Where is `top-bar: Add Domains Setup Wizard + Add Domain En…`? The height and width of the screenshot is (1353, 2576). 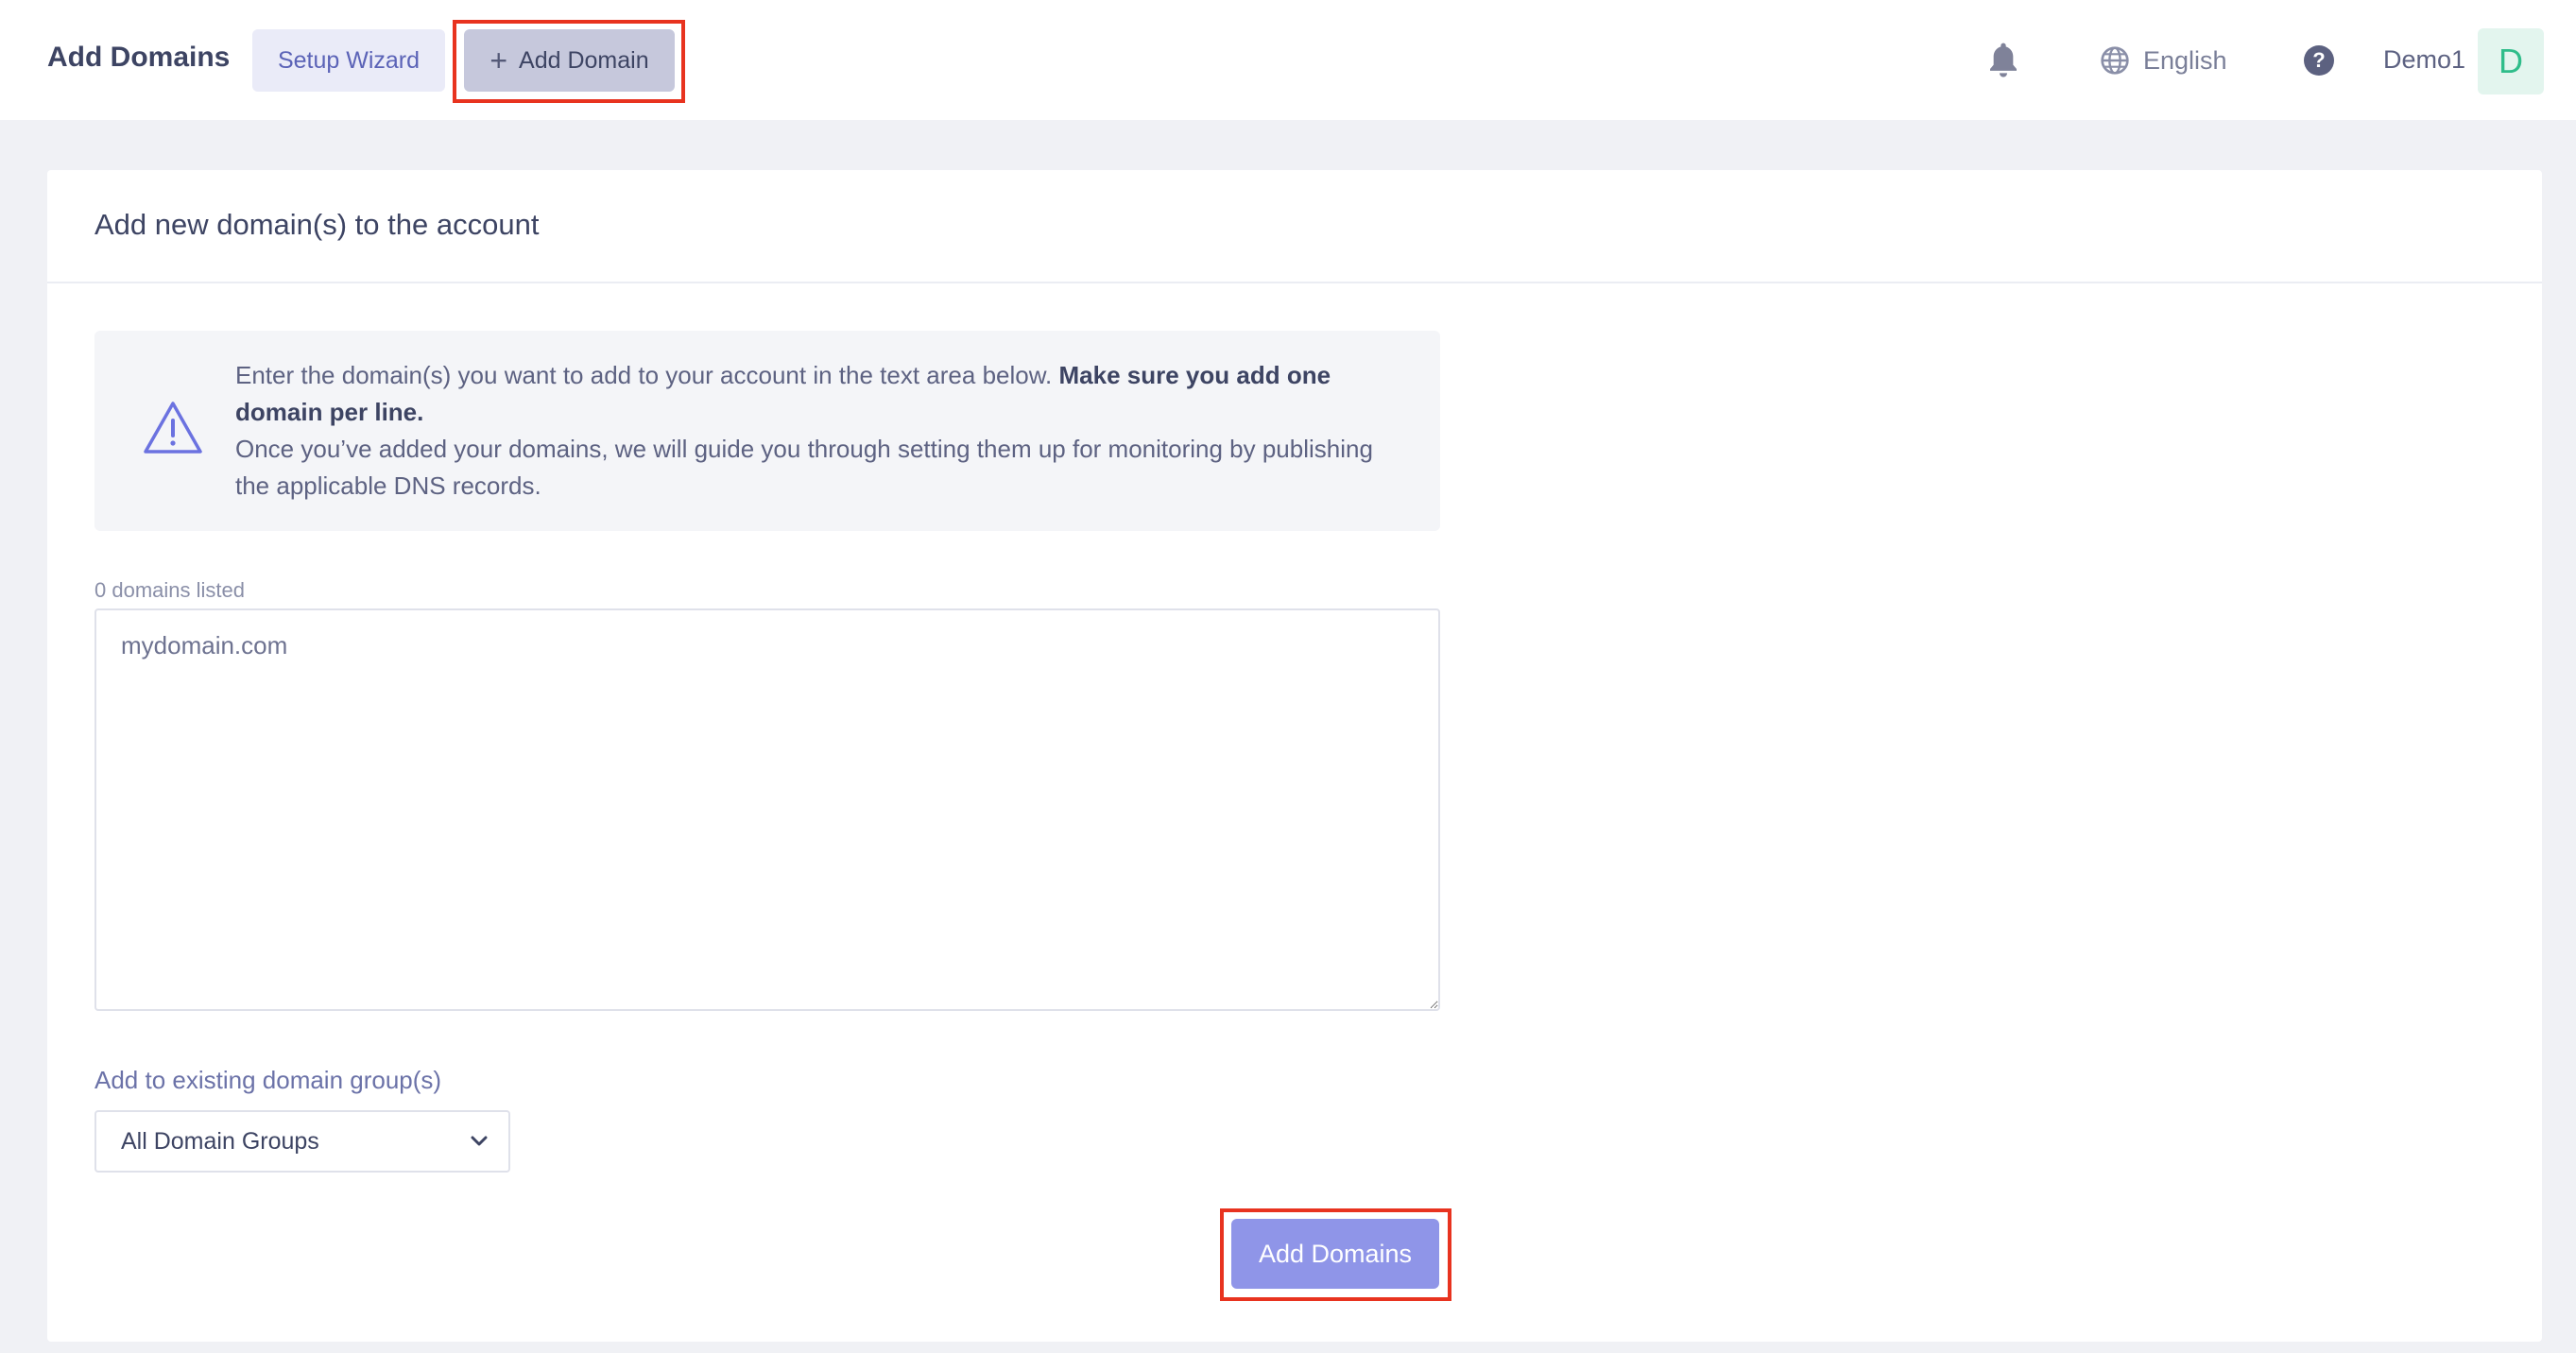
top-bar: Add Domains Setup Wizard + Add Domain En… is located at coordinates (1288, 60).